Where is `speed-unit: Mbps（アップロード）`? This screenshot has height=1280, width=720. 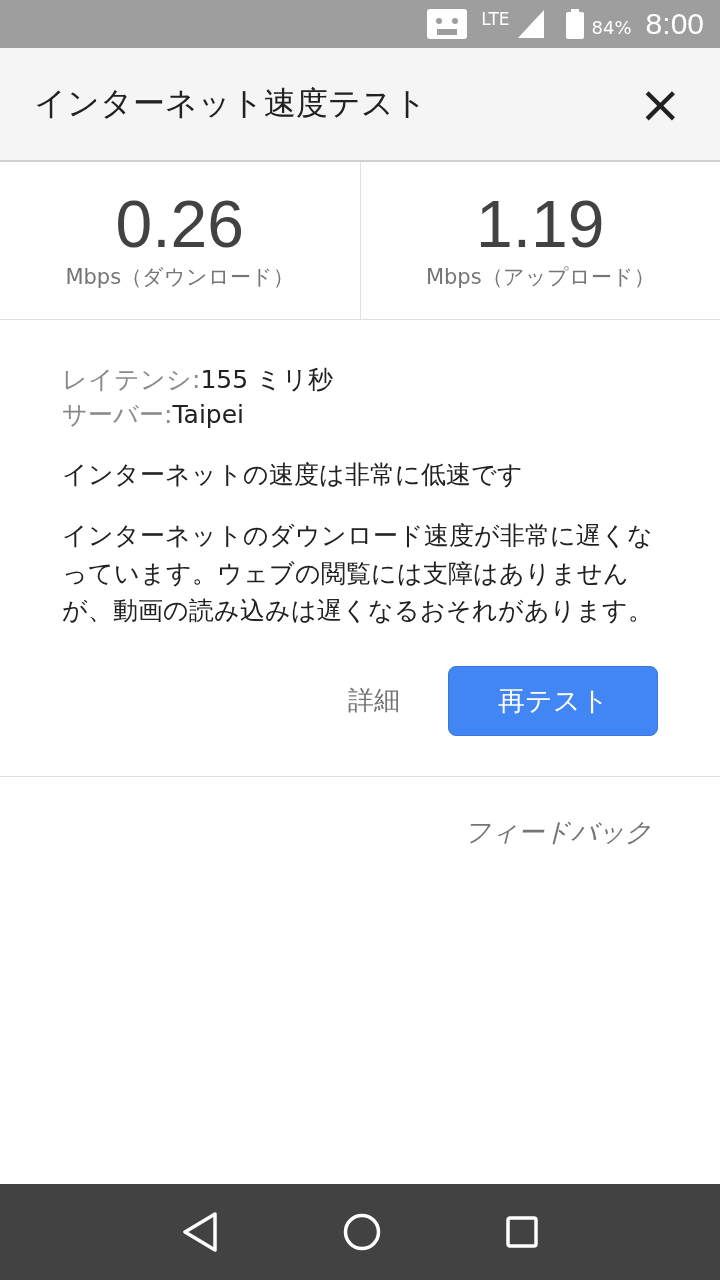
speed-unit: Mbps（アップロード） is located at coordinates (540, 277).